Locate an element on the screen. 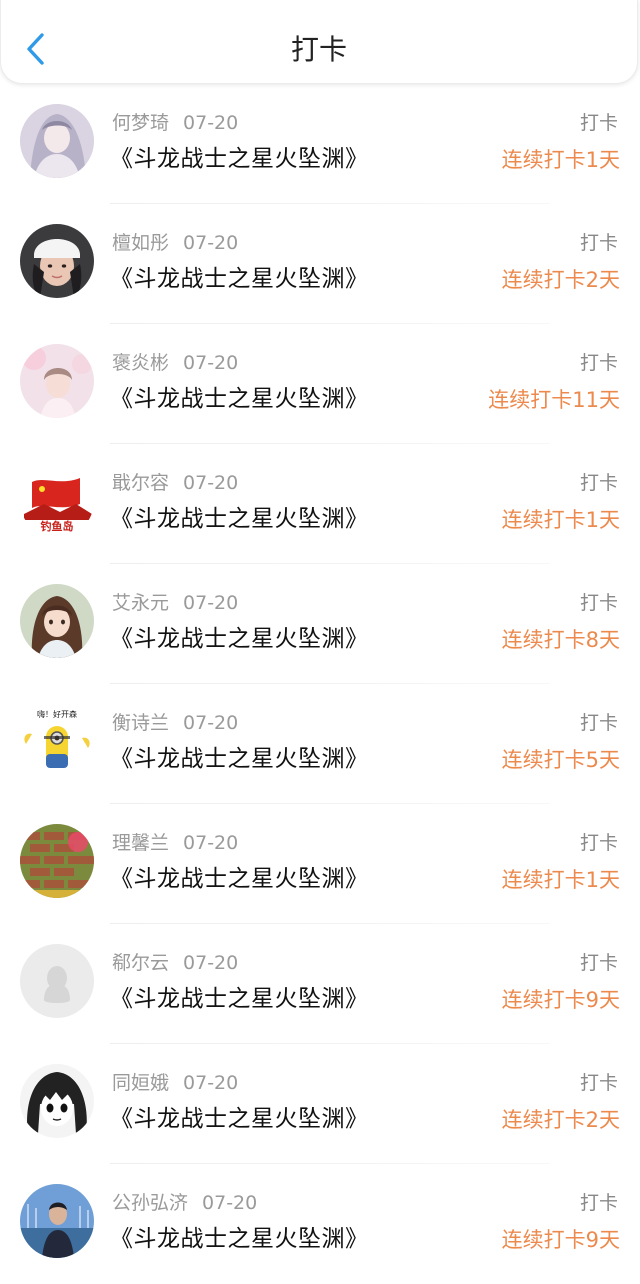 This screenshot has width=640, height=1284. user-meta: 艾永元 07-20 is located at coordinates (175, 603).